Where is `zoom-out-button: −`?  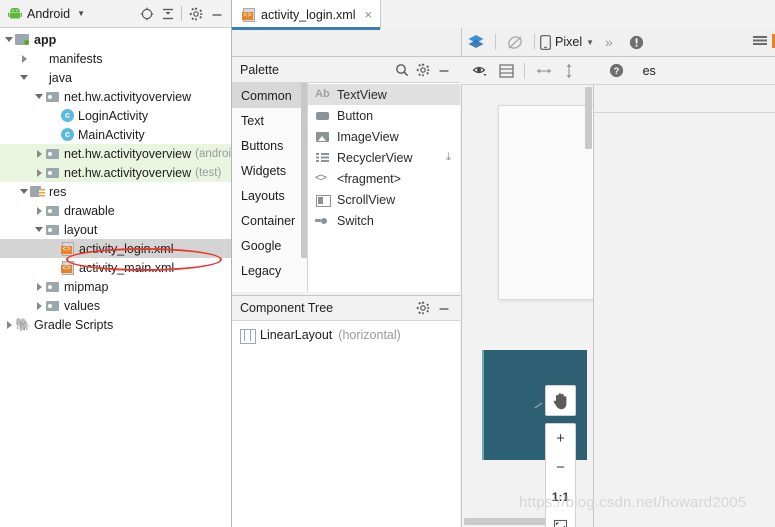
zoom-out-button: − is located at coordinates (560, 467).